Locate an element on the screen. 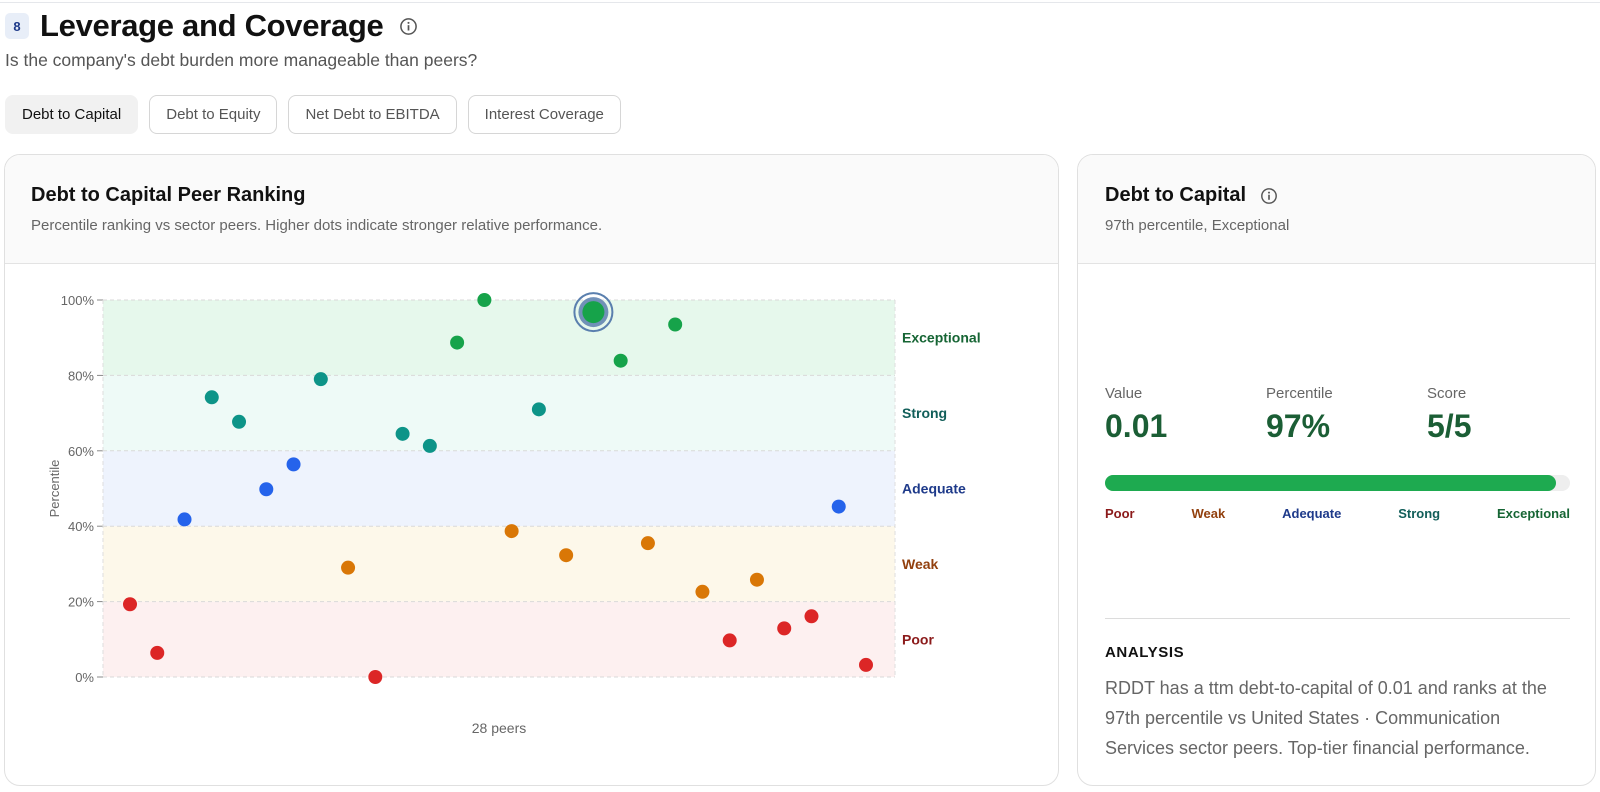 This screenshot has height=792, width=1600. rating-scale: Poor Weak Adequate Strong Exceptional is located at coordinates (1337, 513).